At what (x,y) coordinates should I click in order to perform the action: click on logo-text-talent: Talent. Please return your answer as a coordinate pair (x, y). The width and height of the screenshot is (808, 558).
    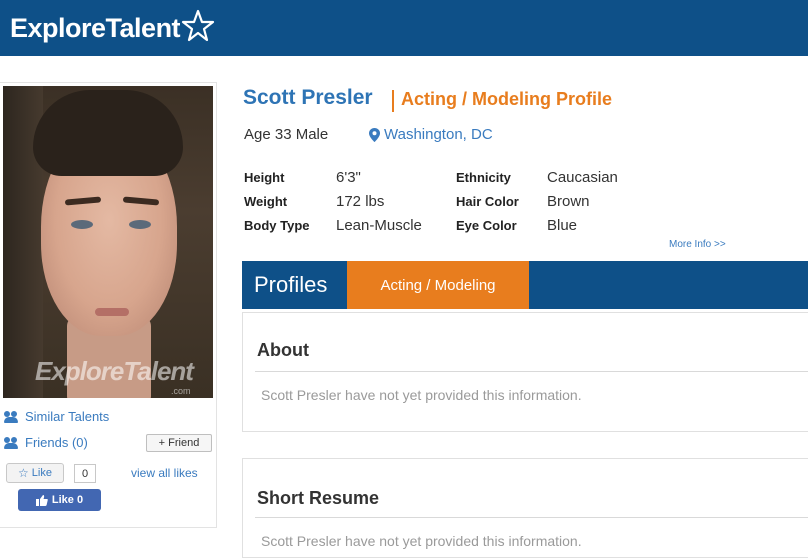
    Looking at the image, I should click on (143, 27).